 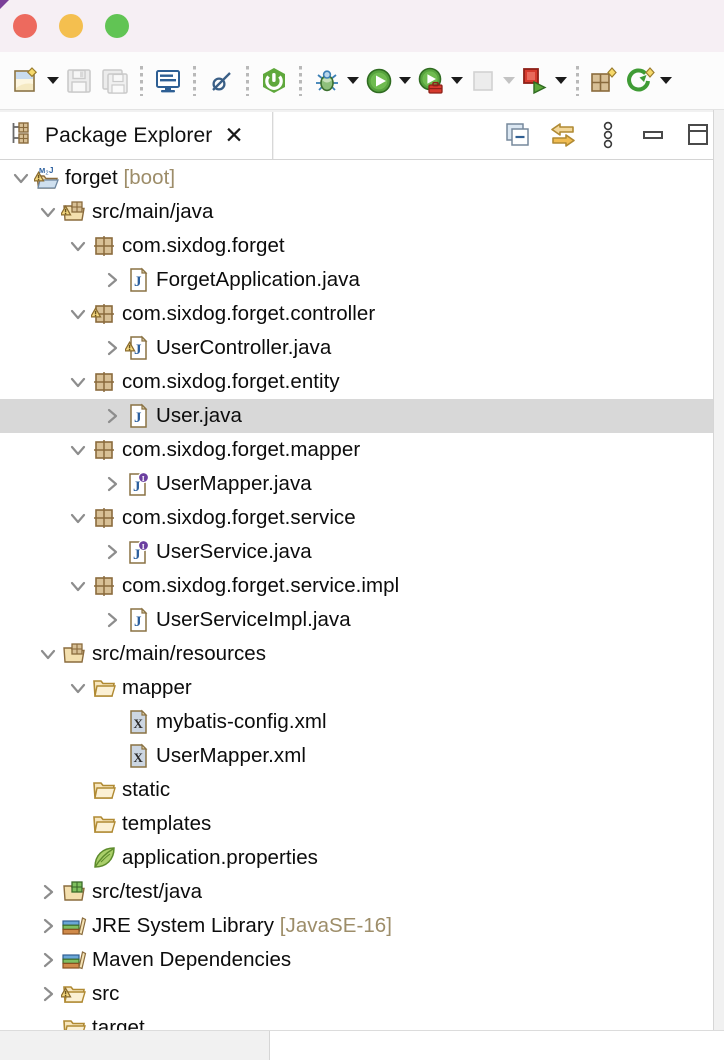 What do you see at coordinates (356, 688) in the screenshot?
I see `tree-row: mapper` at bounding box center [356, 688].